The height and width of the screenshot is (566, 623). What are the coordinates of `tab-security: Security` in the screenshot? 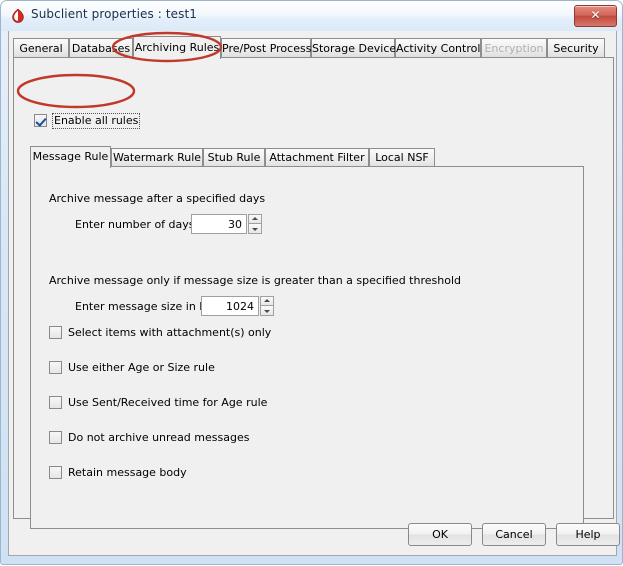 It's located at (576, 48).